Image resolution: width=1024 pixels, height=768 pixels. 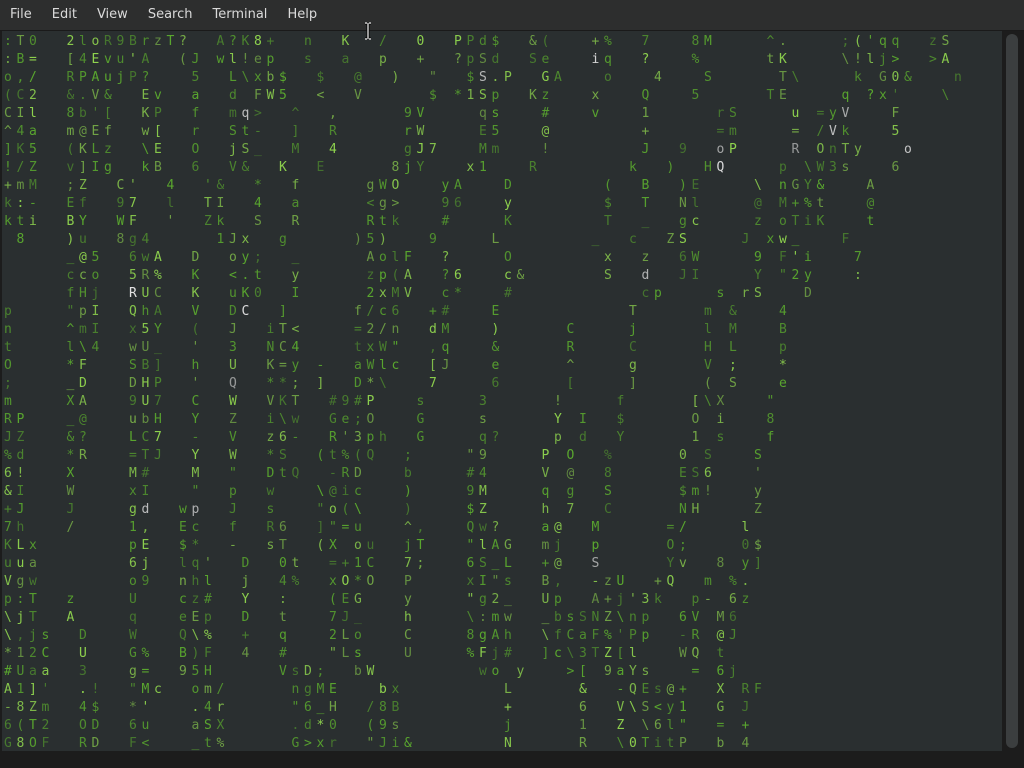 What do you see at coordinates (258, 149) in the screenshot?
I see `rain-glyph: _` at bounding box center [258, 149].